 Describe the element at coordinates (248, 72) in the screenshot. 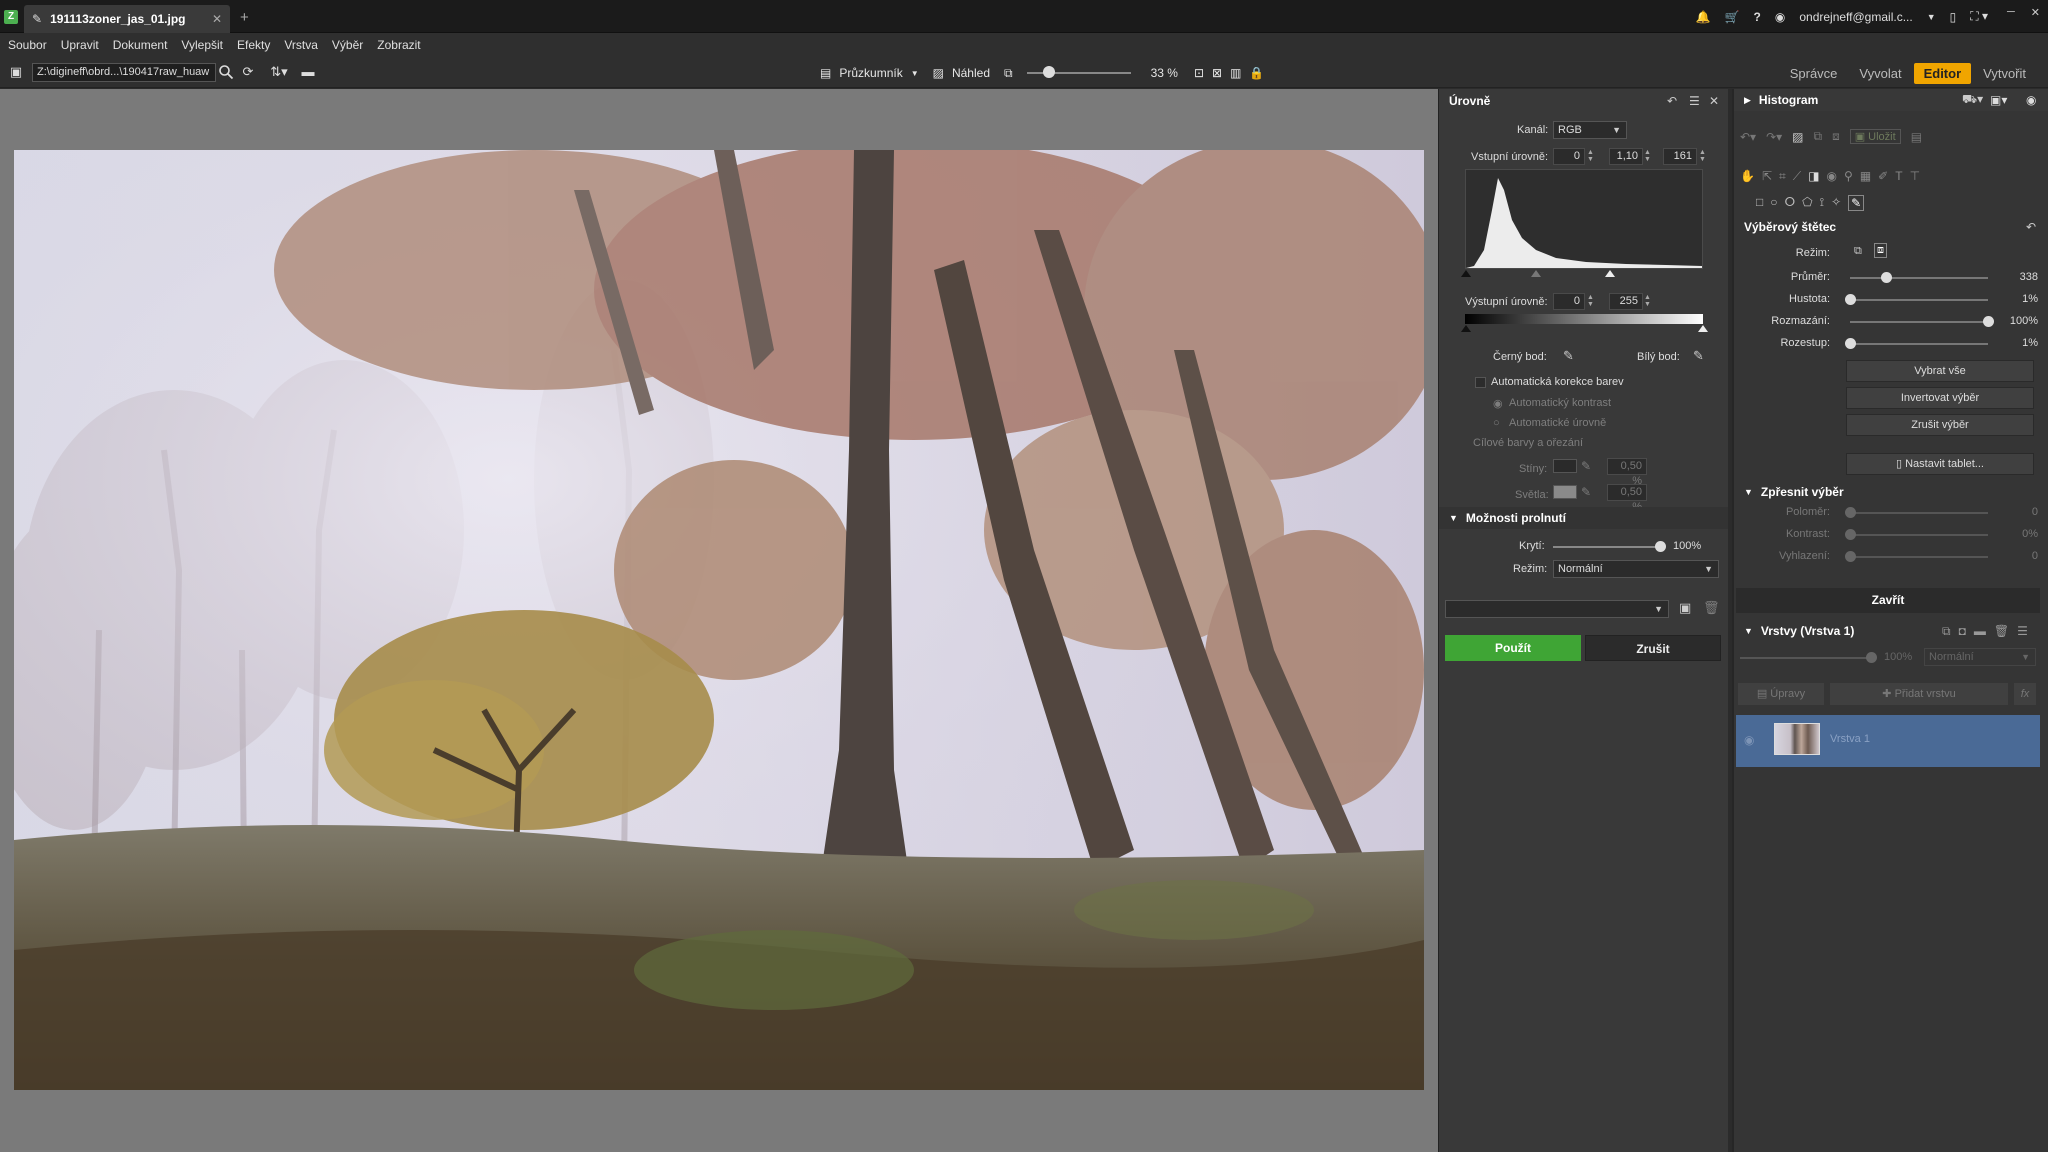

I see `refresh-icon: ⟳` at that location.